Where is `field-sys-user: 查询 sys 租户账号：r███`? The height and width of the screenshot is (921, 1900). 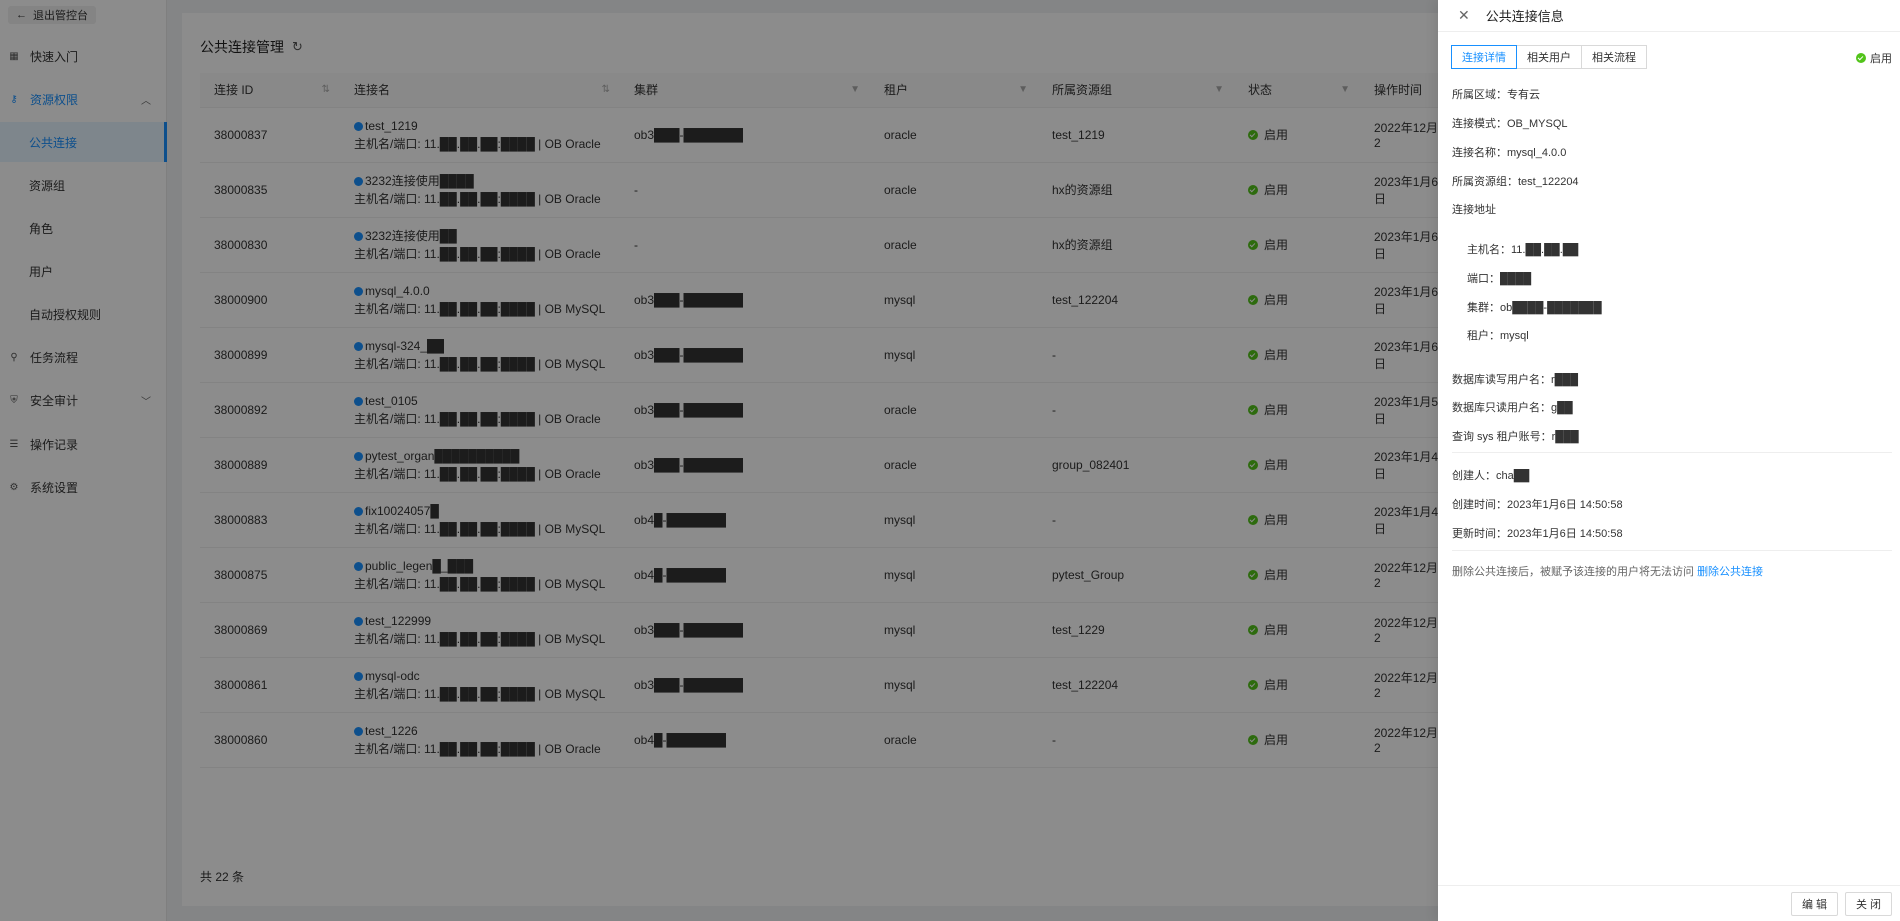
field-sys-user: 查询 sys 租户账号：r███ is located at coordinates (1515, 437).